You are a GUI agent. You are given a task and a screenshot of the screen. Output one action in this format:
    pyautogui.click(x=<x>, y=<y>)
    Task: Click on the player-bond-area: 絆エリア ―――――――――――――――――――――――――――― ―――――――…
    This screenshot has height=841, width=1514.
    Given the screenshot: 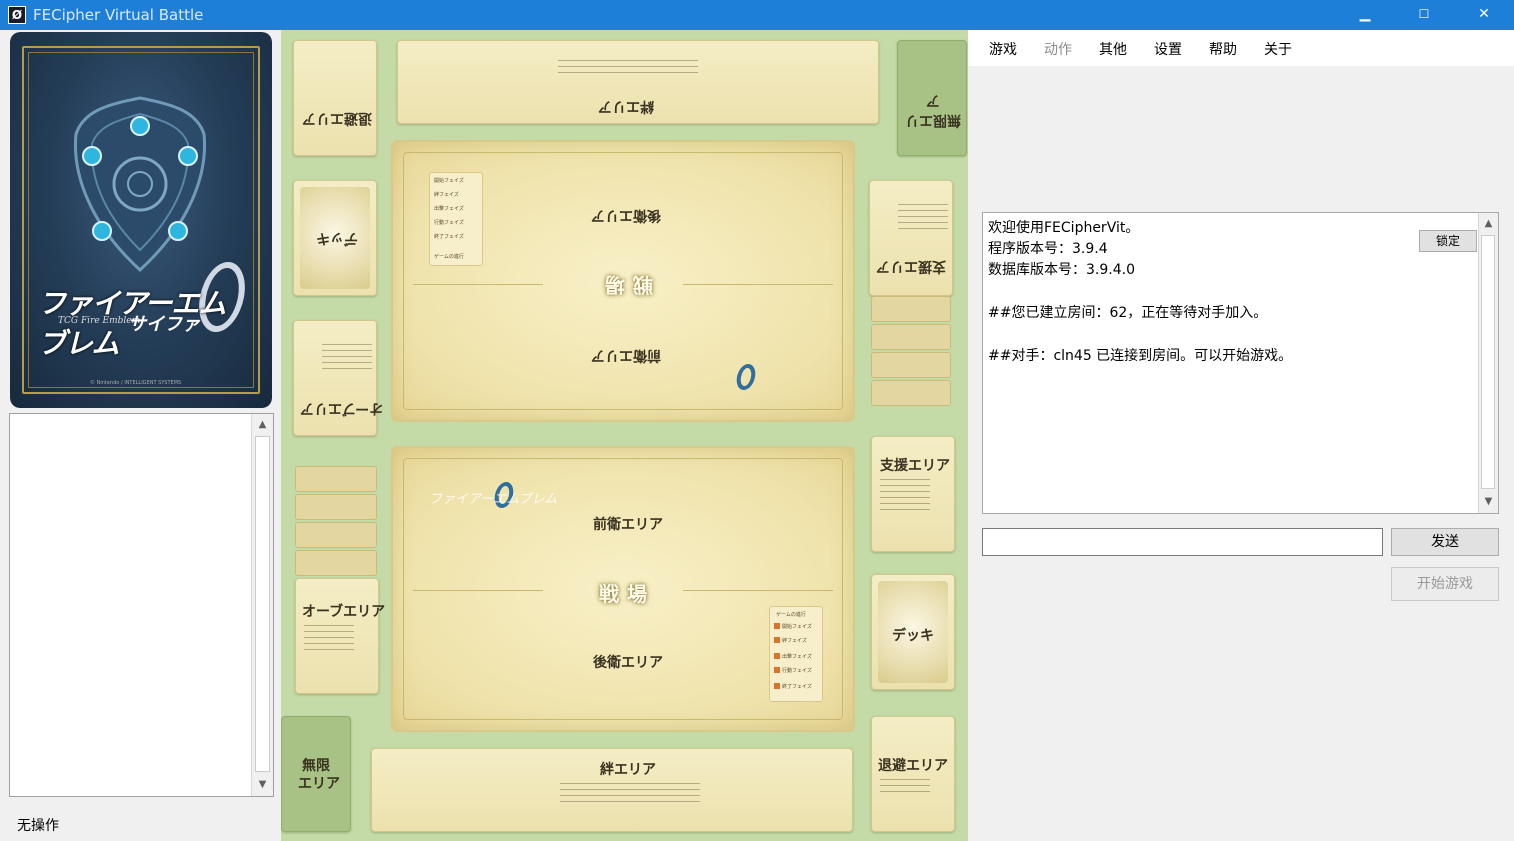 What is the action you would take?
    pyautogui.click(x=612, y=790)
    